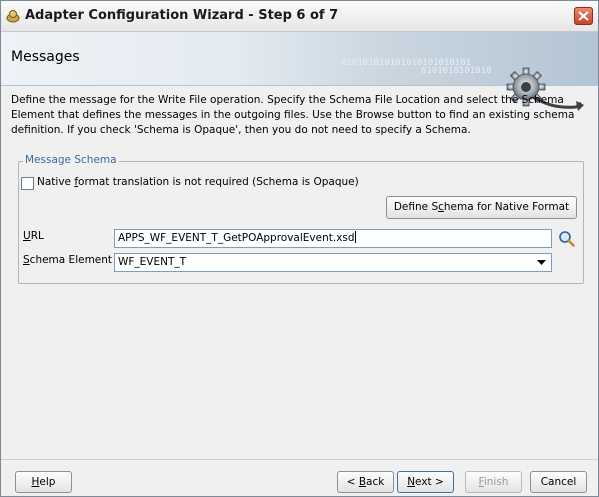 Image resolution: width=599 pixels, height=497 pixels. What do you see at coordinates (425, 482) in the screenshot?
I see `next-button: Next >` at bounding box center [425, 482].